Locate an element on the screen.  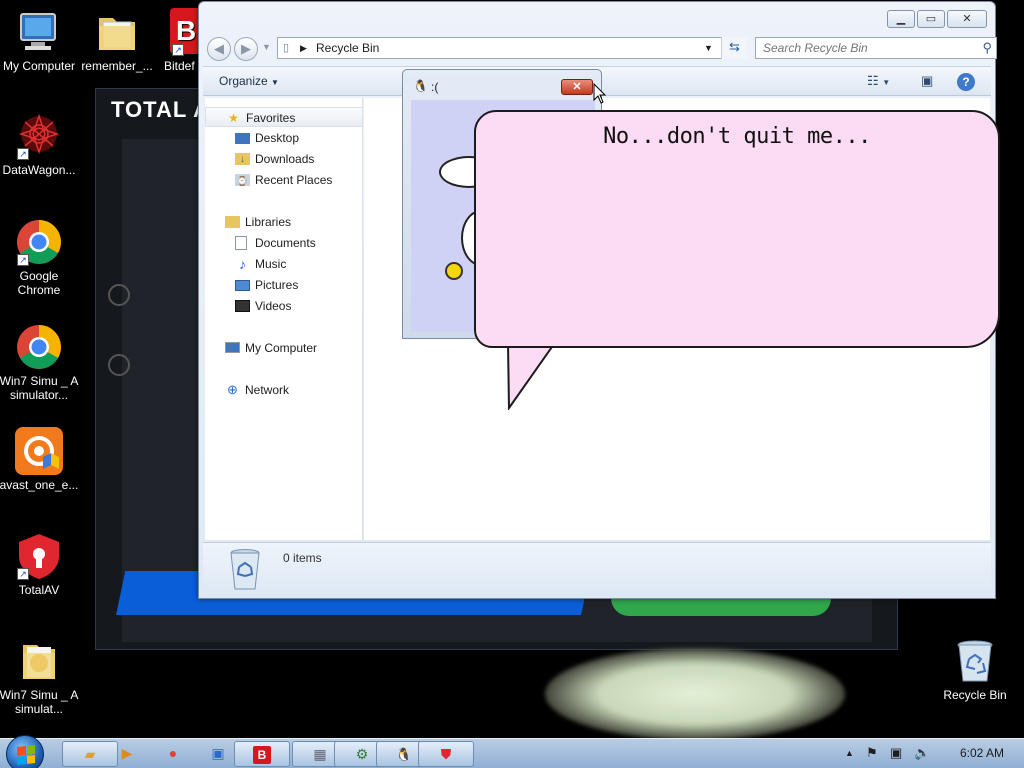
app-window-icon: ▦ is located at coordinates (320, 754).